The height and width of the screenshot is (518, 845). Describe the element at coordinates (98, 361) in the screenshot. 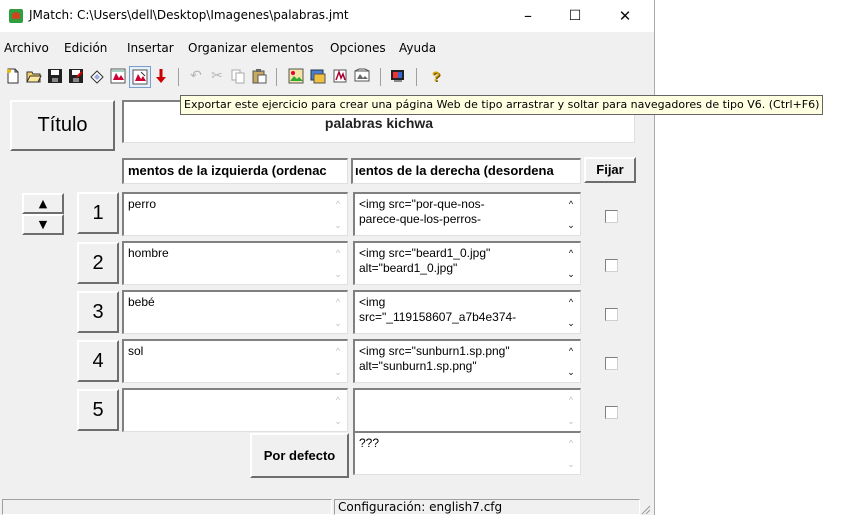

I see `row-number-button: 4` at that location.